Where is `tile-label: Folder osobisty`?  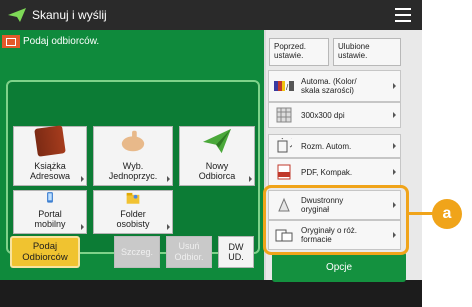
tile-label: Folder osobisty is located at coordinates (133, 219).